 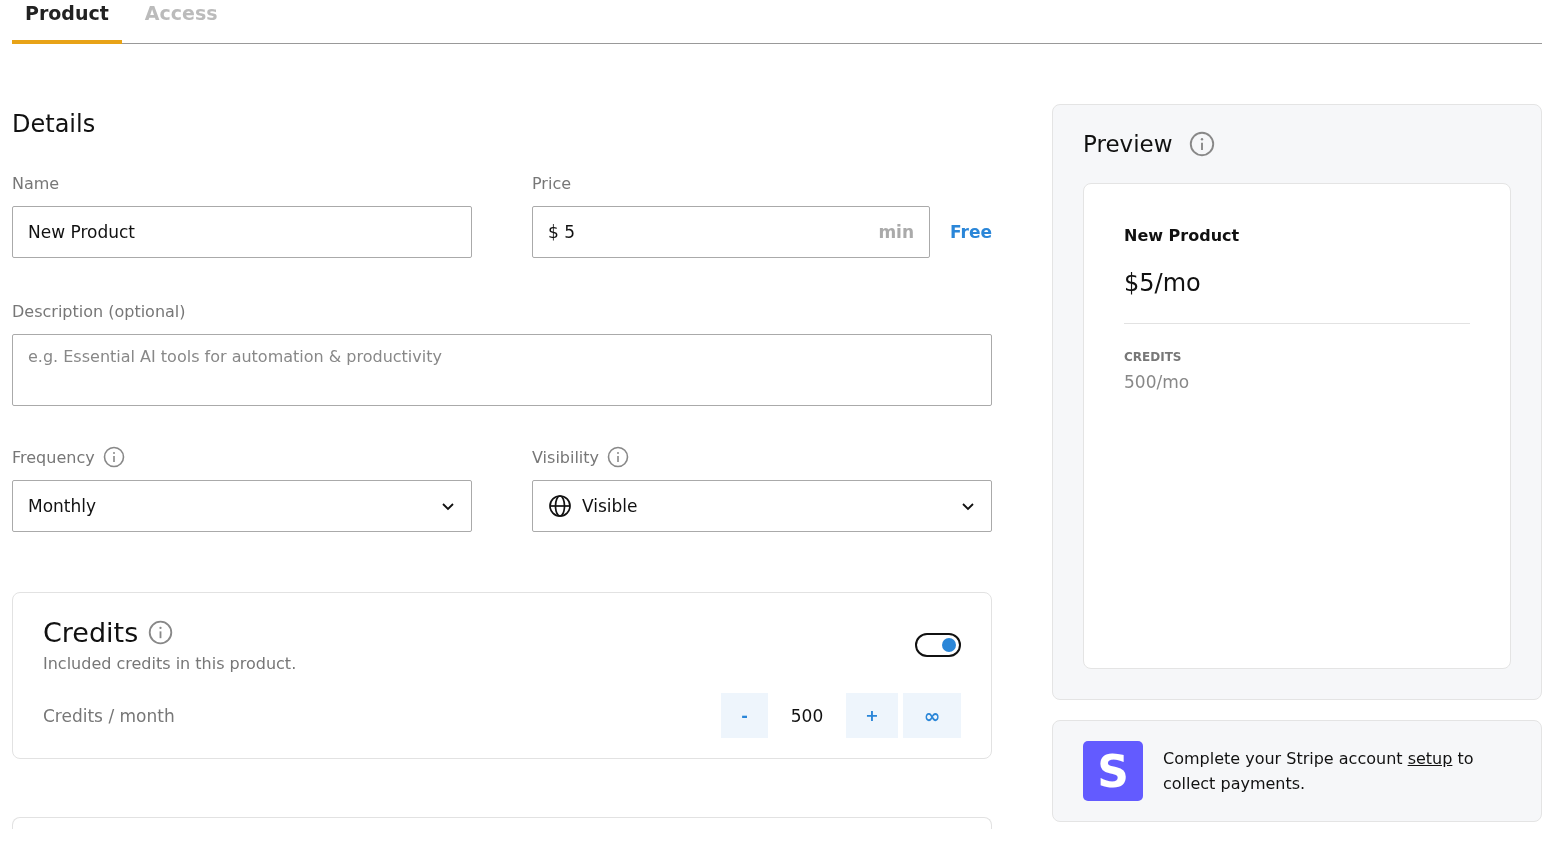 I want to click on field-label: Name, so click(x=36, y=183).